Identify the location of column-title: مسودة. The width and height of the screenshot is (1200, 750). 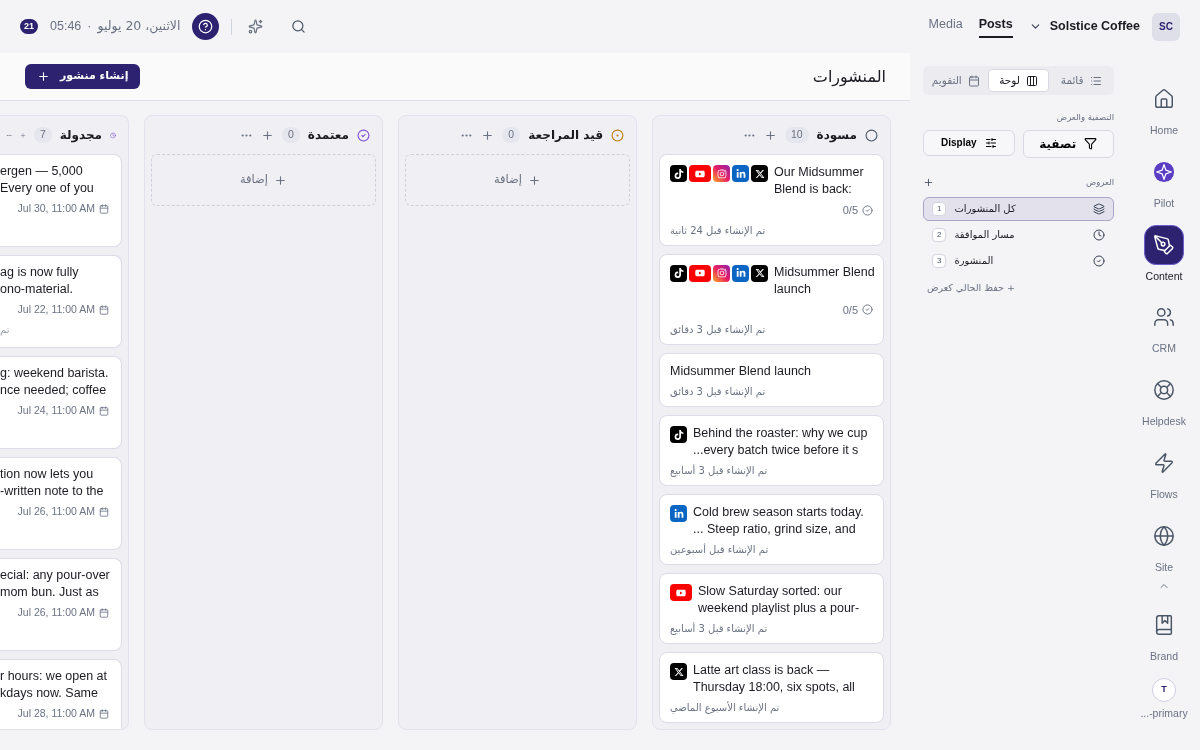
(836, 135).